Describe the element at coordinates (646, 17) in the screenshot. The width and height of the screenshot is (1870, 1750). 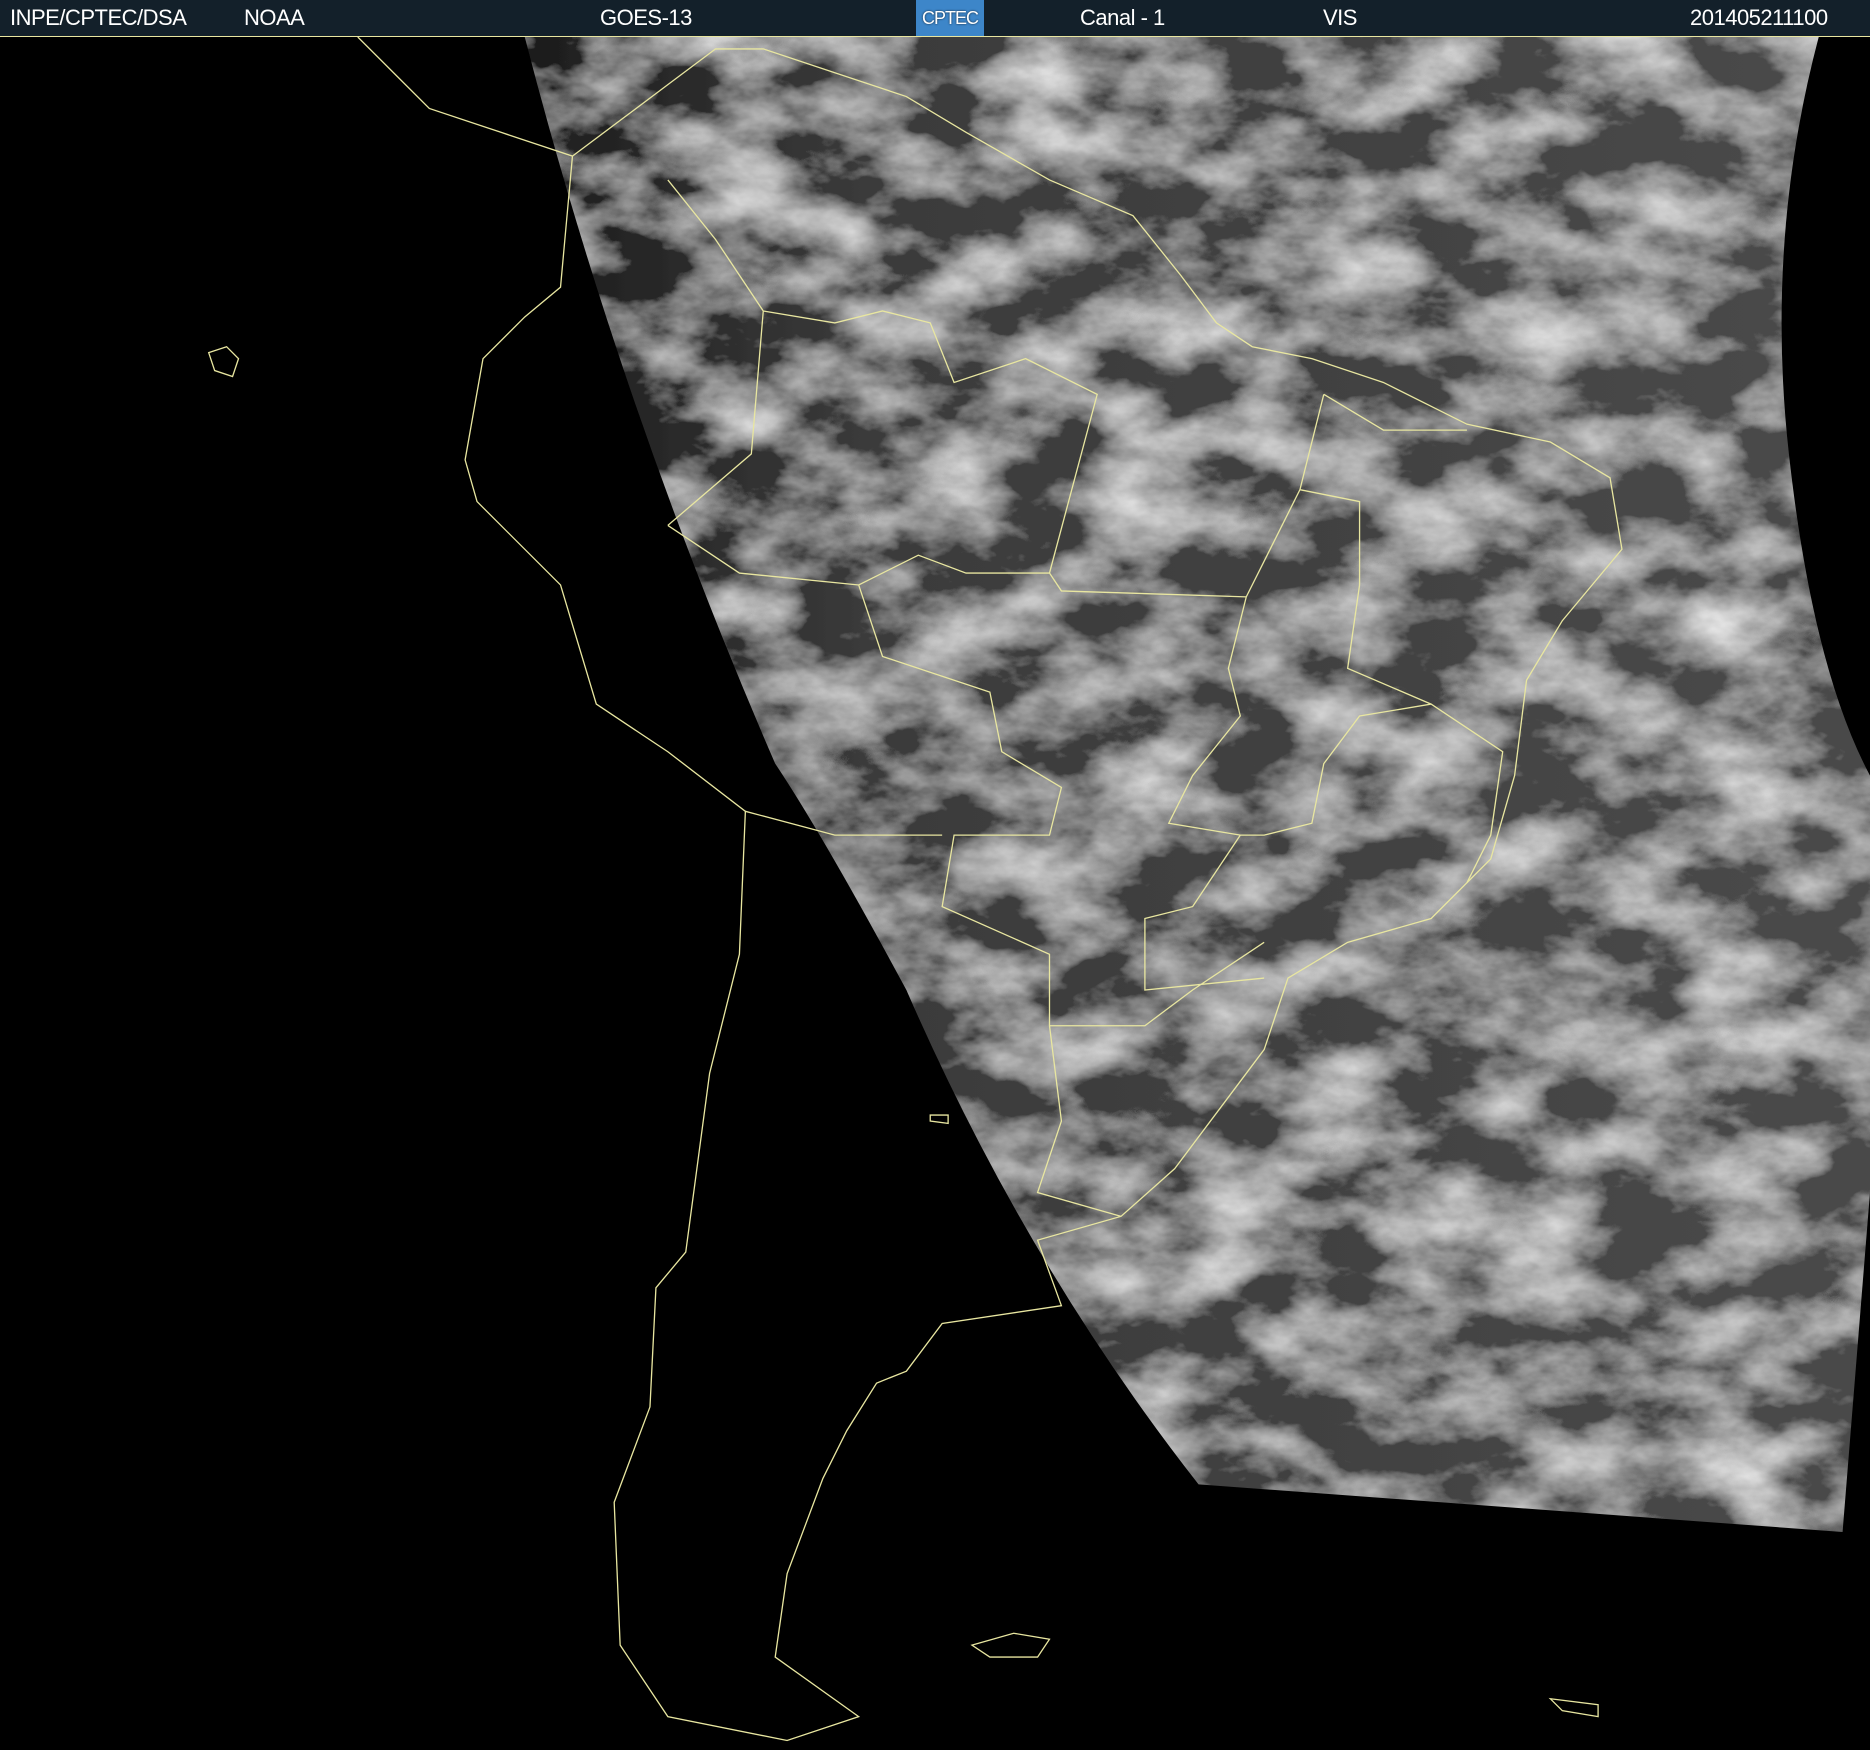
I see `satellite-label: GOES-13` at that location.